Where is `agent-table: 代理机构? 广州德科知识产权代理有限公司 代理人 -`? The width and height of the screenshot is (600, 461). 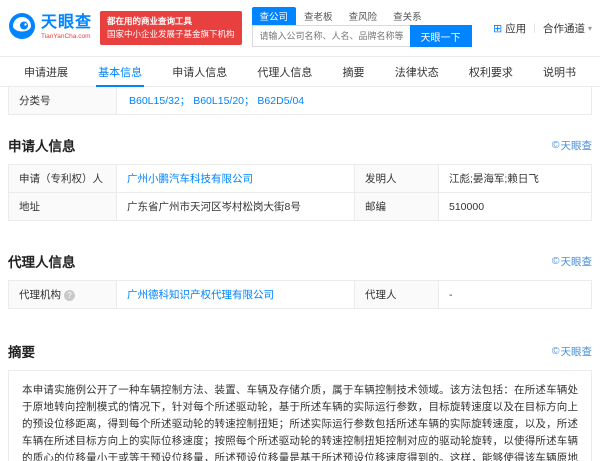 agent-table: 代理机构? 广州德科知识产权代理有限公司 代理人 - is located at coordinates (300, 294).